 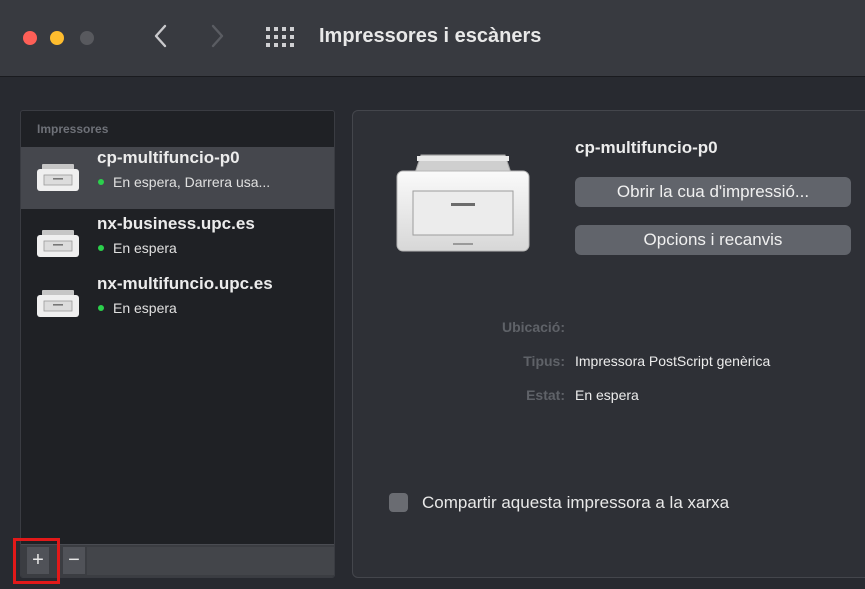 What do you see at coordinates (74, 560) in the screenshot?
I see `remove-printer-button: −` at bounding box center [74, 560].